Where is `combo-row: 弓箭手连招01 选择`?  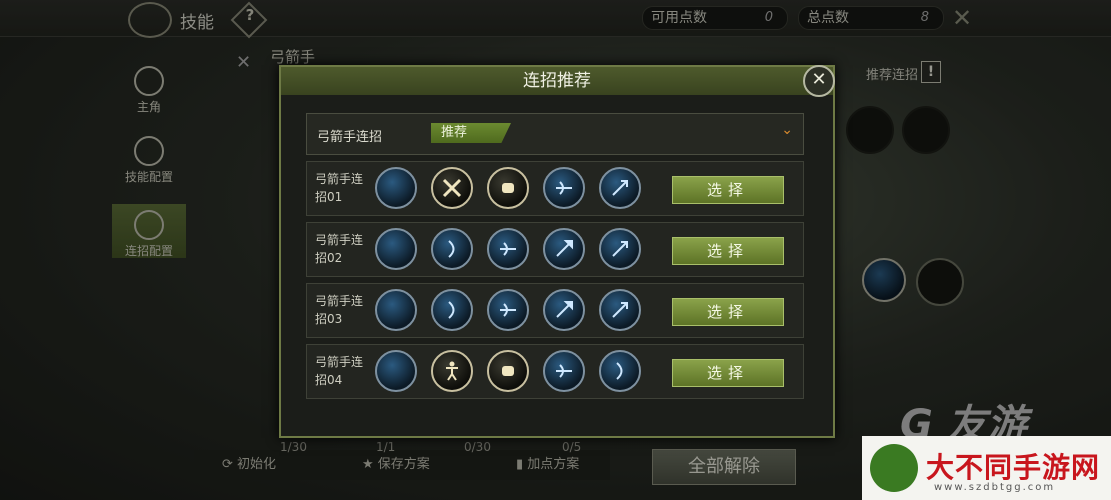 combo-row: 弓箭手连招01 选择 is located at coordinates (555, 188).